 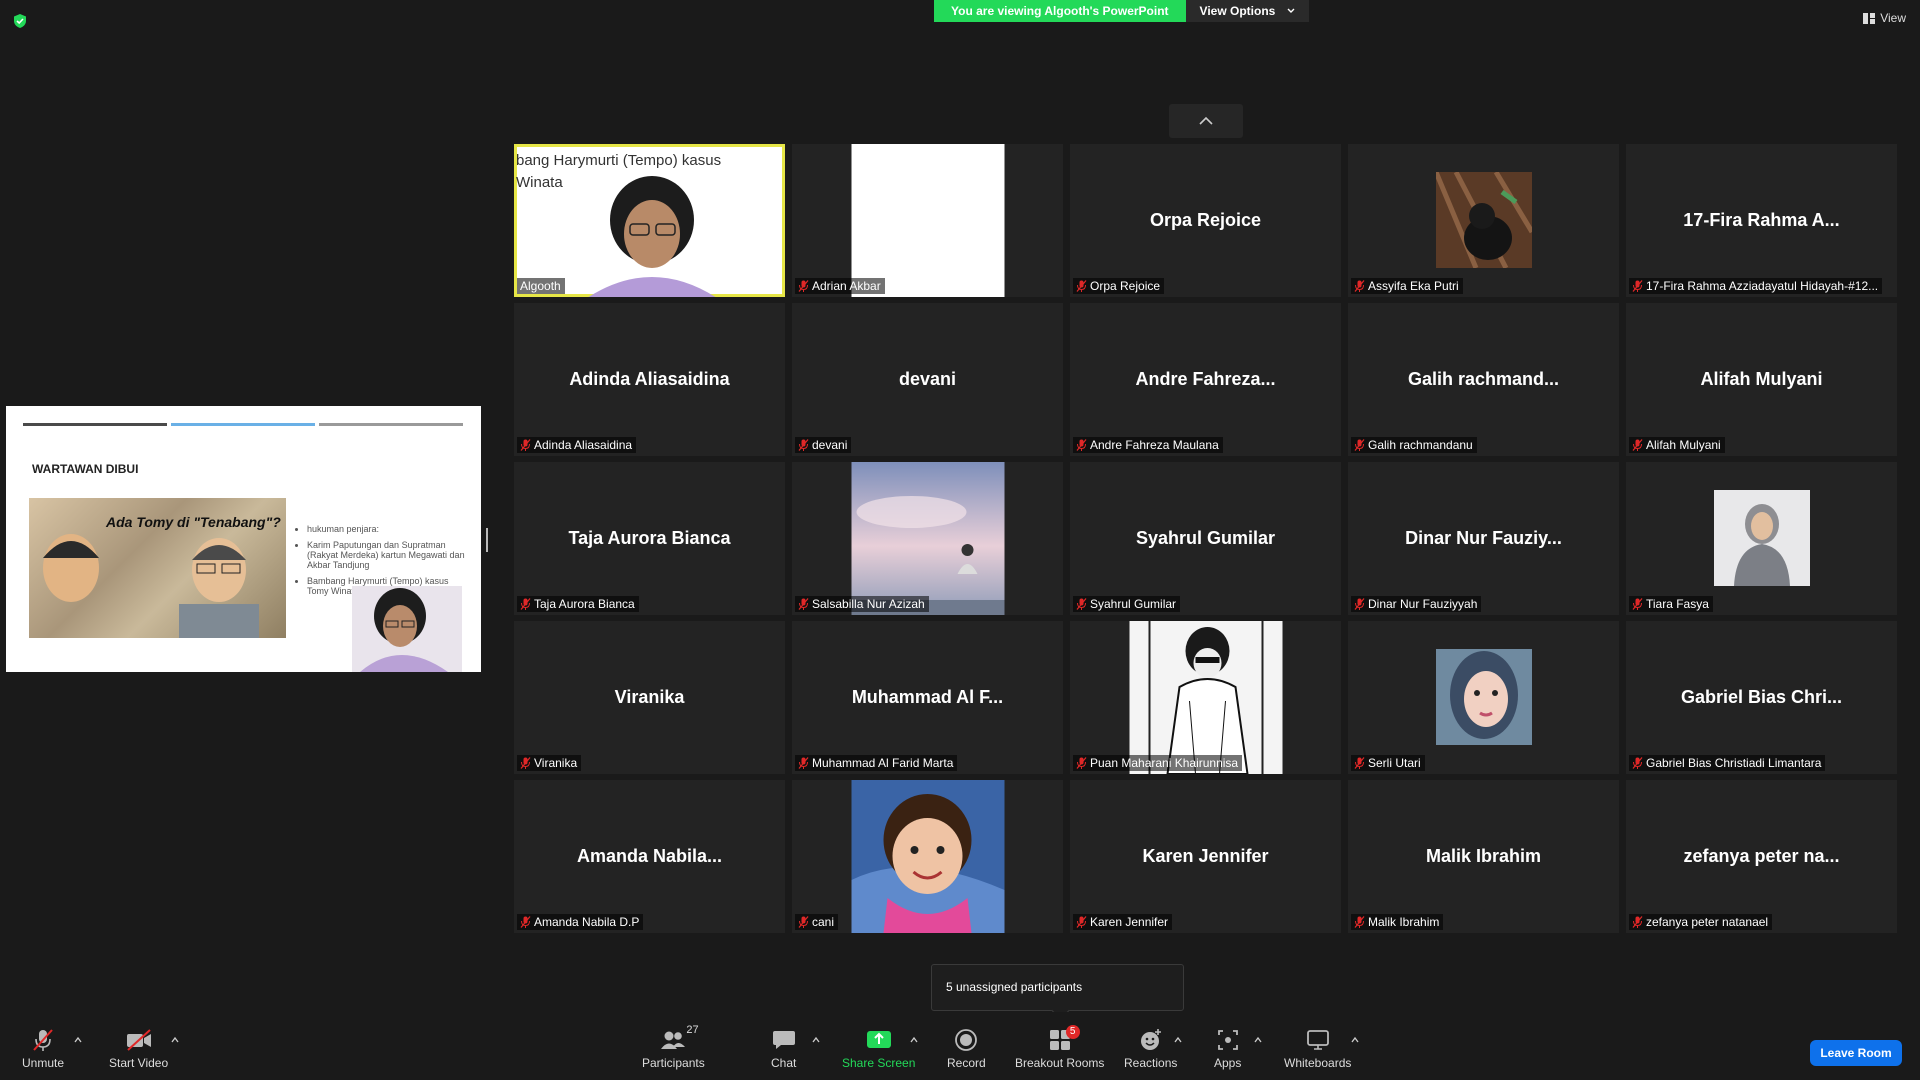 What do you see at coordinates (1761, 379) in the screenshot?
I see `participant-tile: Alifah Mulyani Alifah Mulyani` at bounding box center [1761, 379].